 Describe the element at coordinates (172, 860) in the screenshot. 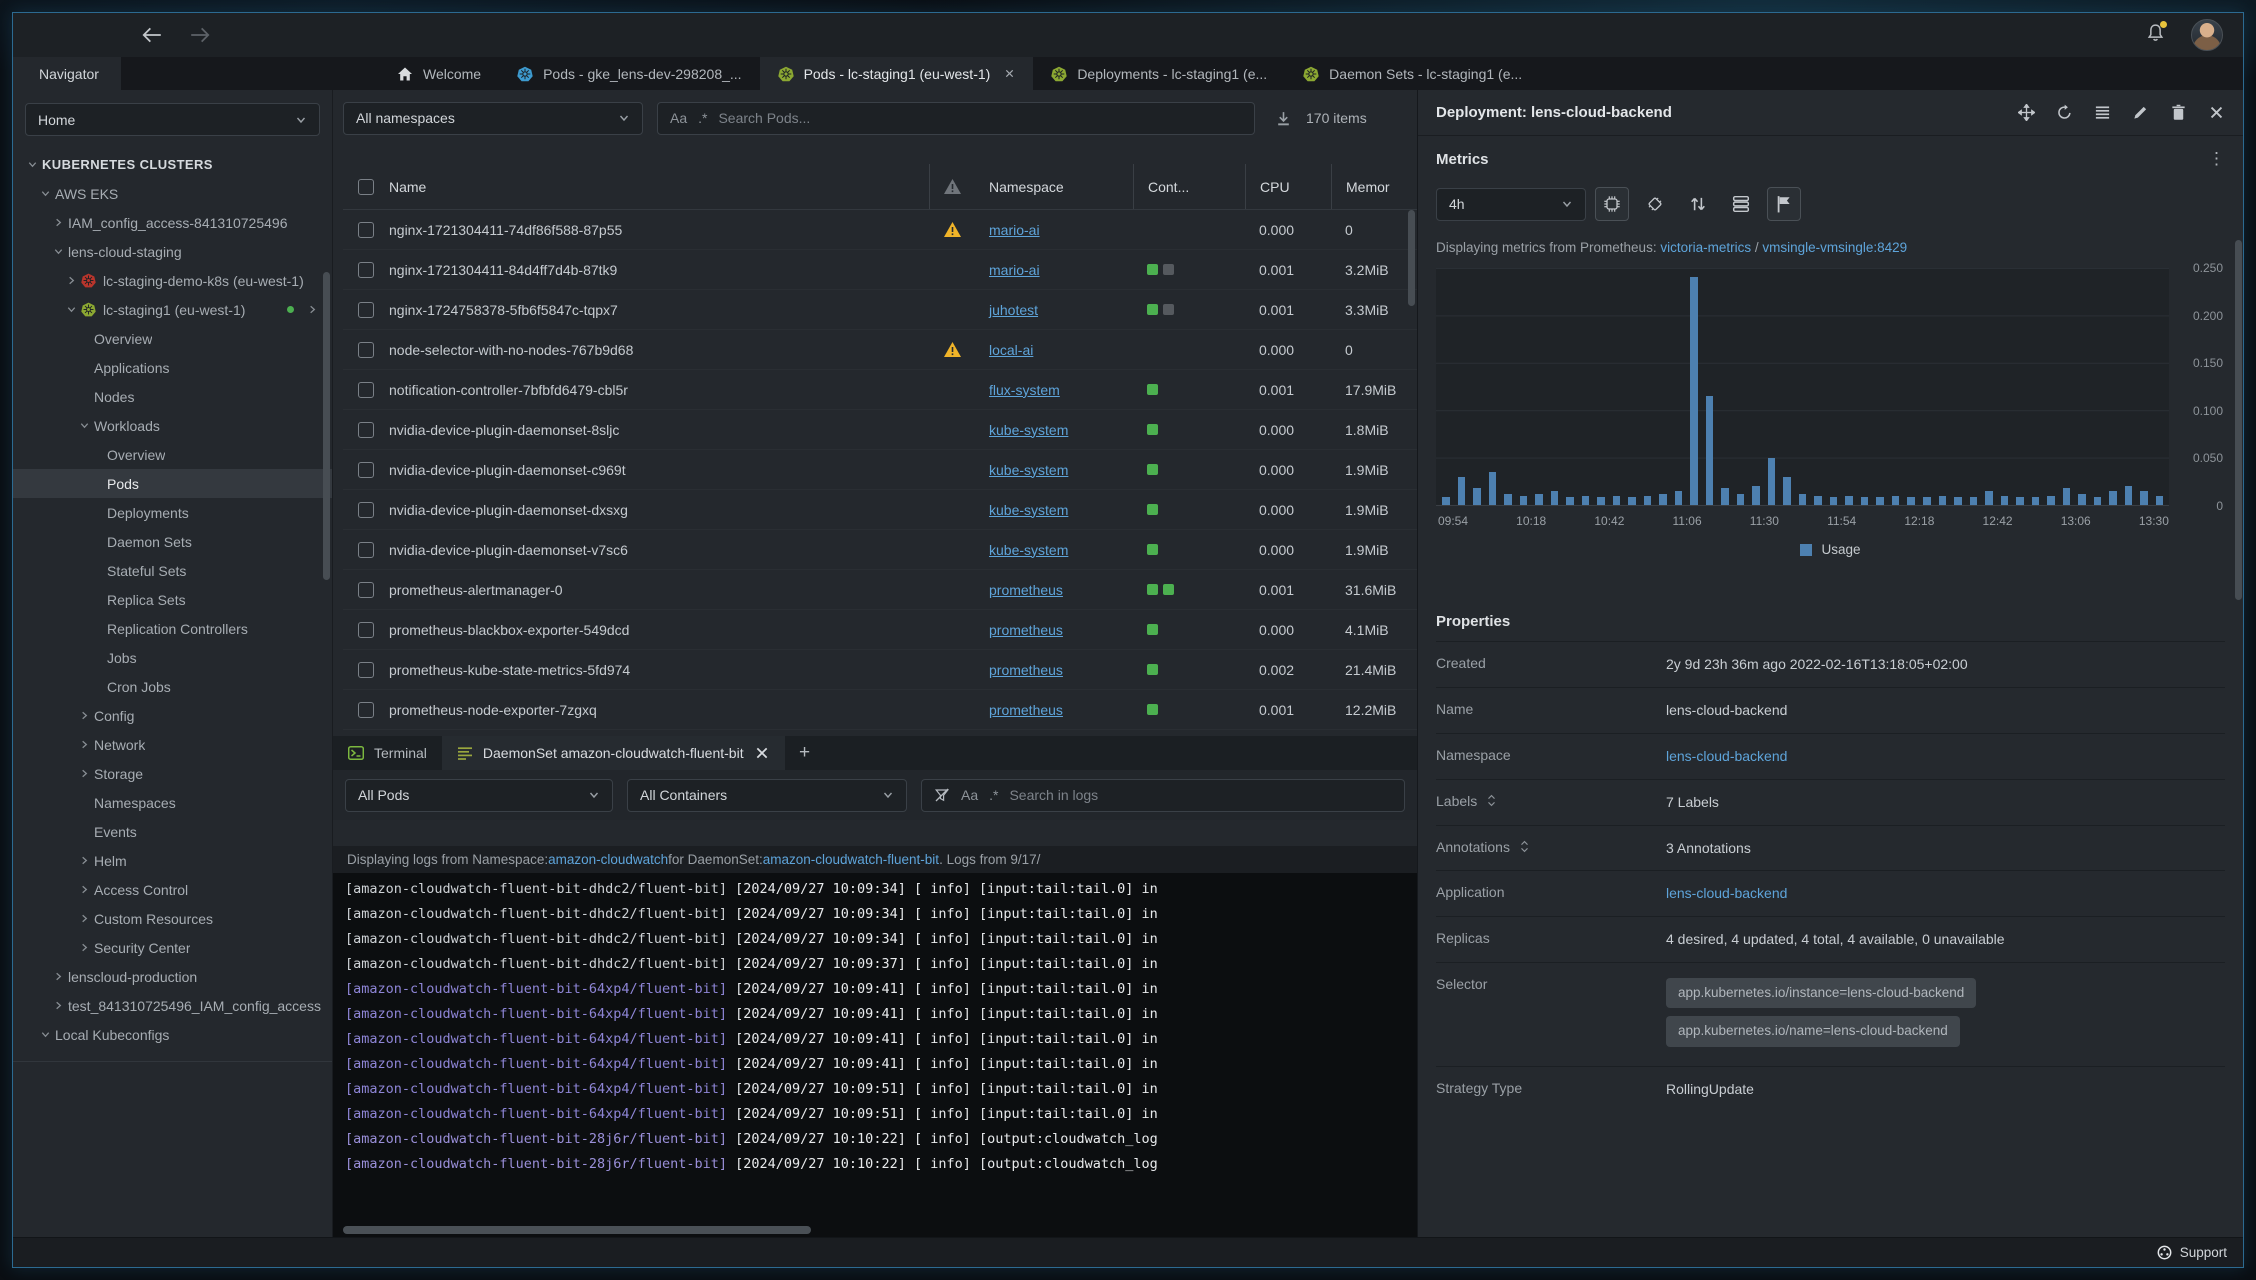

I see `sidebar-item-helm: Helm` at that location.